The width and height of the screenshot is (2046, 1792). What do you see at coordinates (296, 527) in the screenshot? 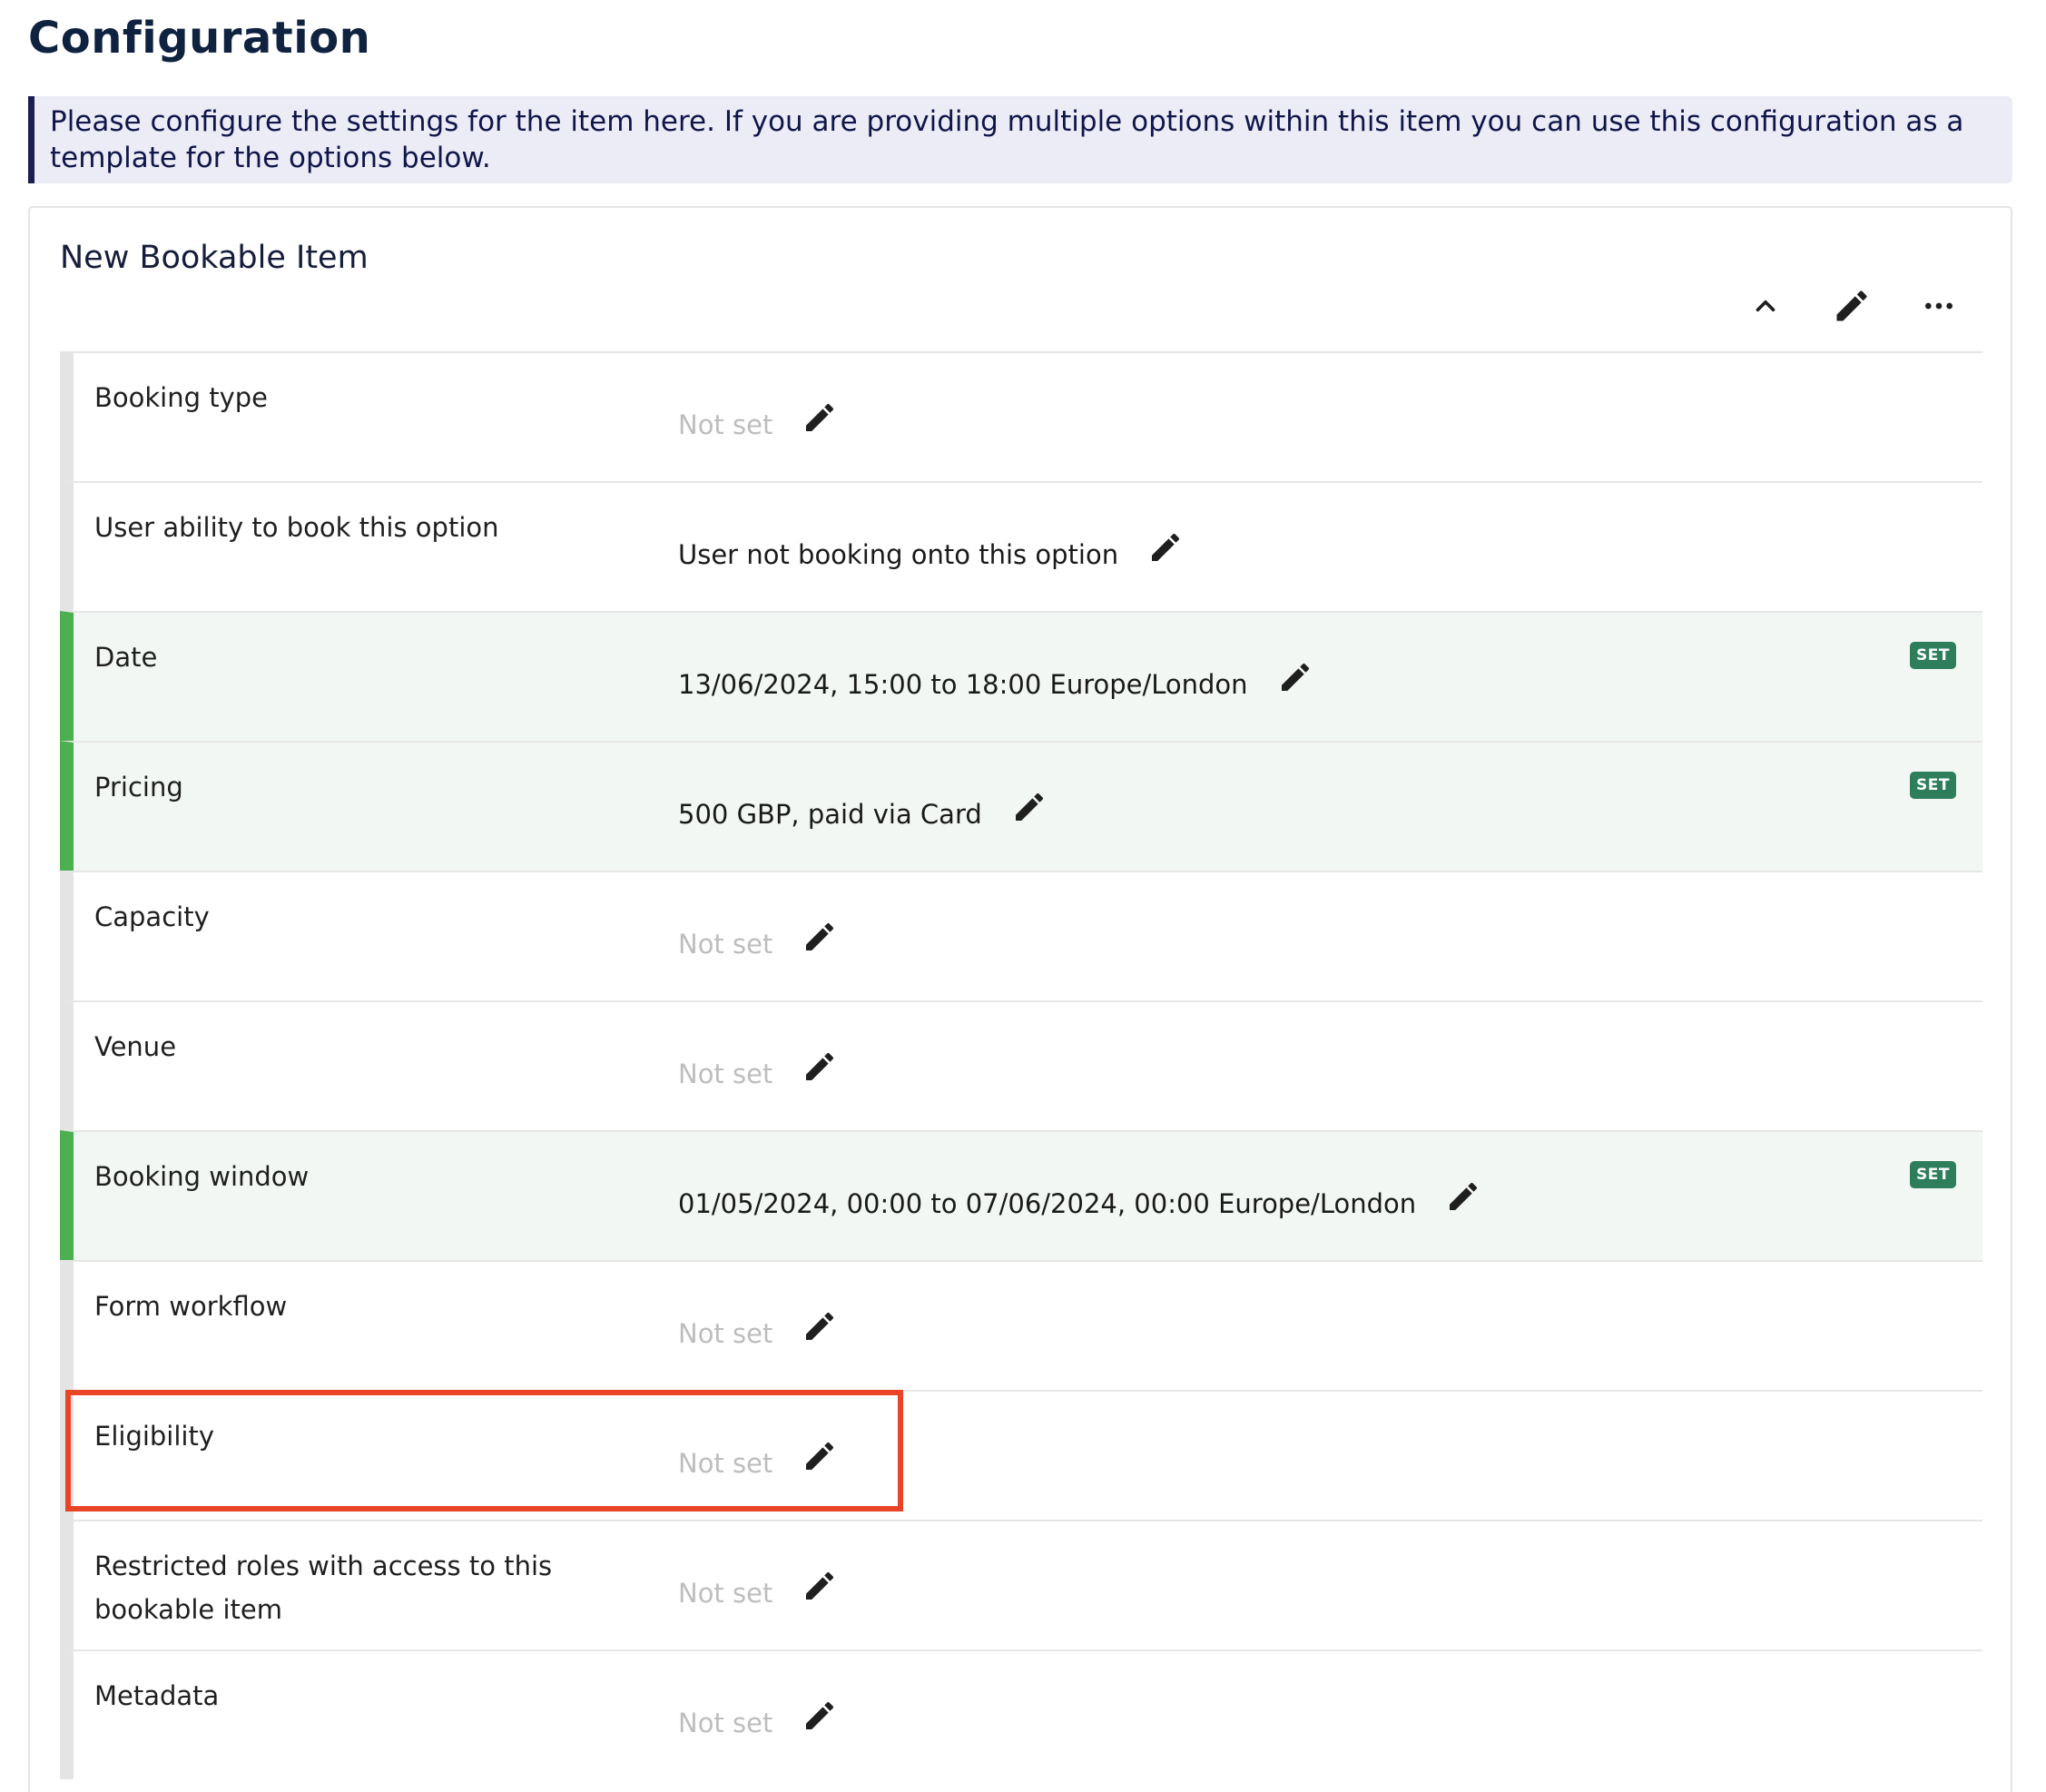
I see `setting-label: User ability to book this option` at bounding box center [296, 527].